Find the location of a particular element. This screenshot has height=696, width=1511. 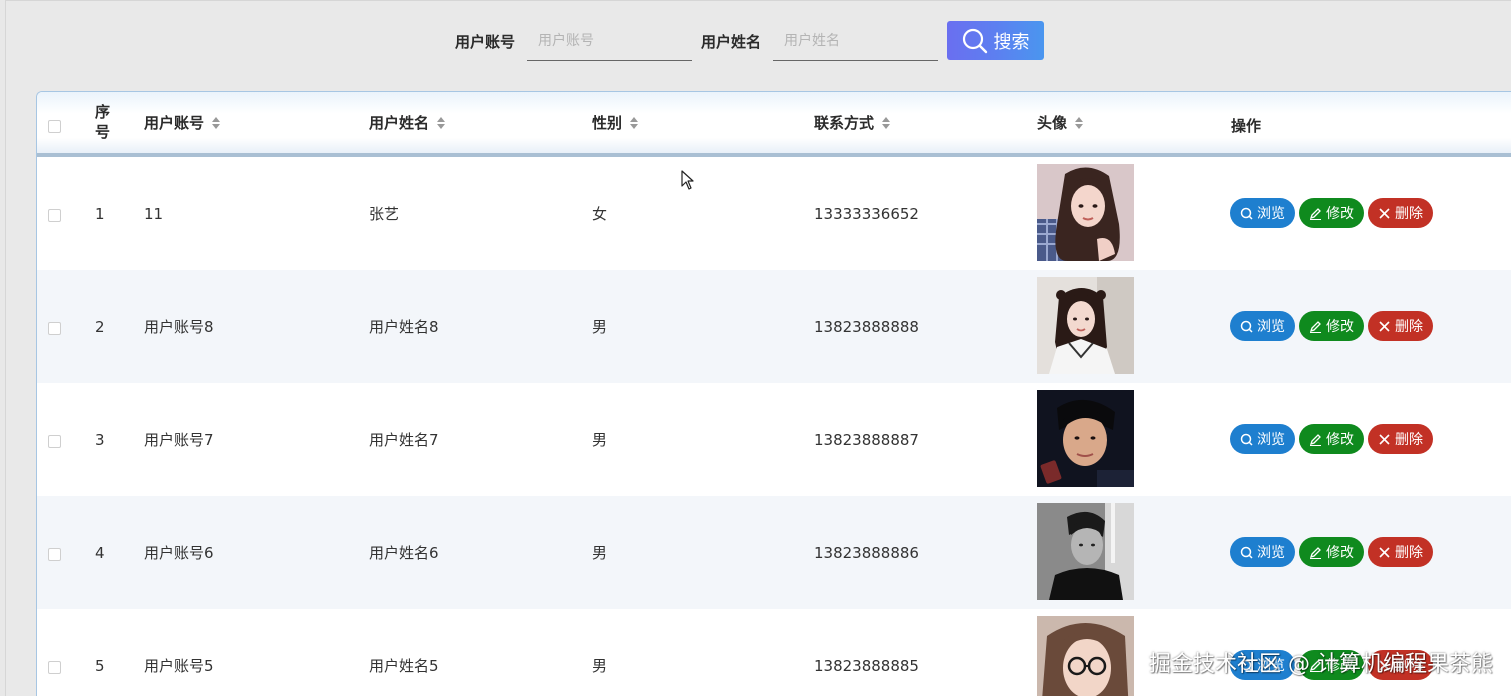

search-button: 搜索 is located at coordinates (995, 40).